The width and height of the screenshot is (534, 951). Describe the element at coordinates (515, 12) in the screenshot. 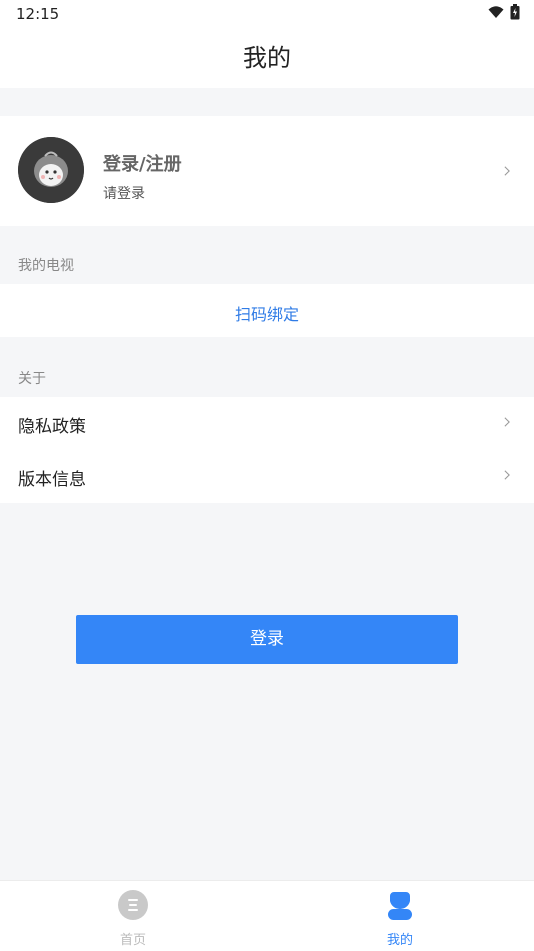

I see `battery-icon` at that location.